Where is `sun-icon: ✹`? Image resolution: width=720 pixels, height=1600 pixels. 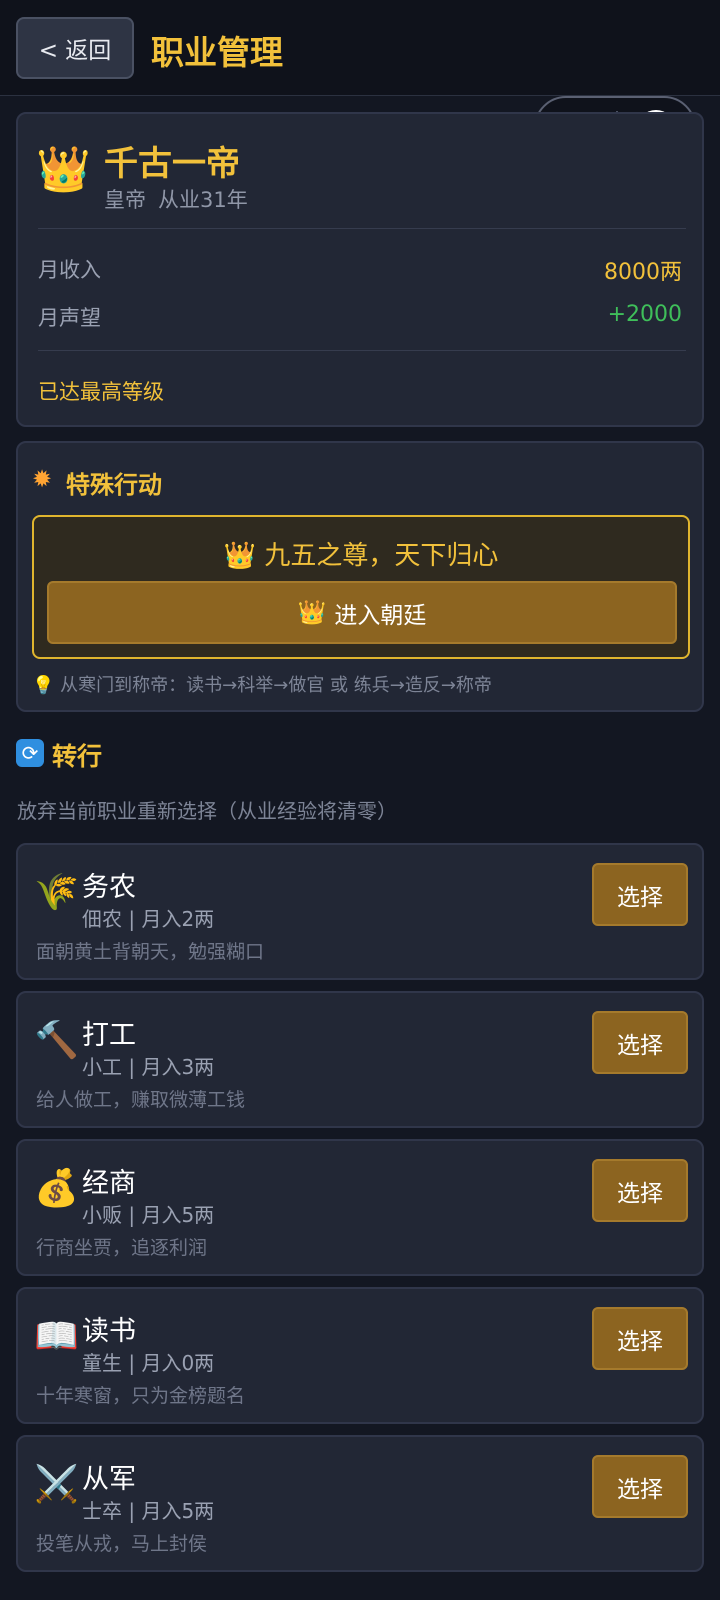
sun-icon: ✹ is located at coordinates (42, 479).